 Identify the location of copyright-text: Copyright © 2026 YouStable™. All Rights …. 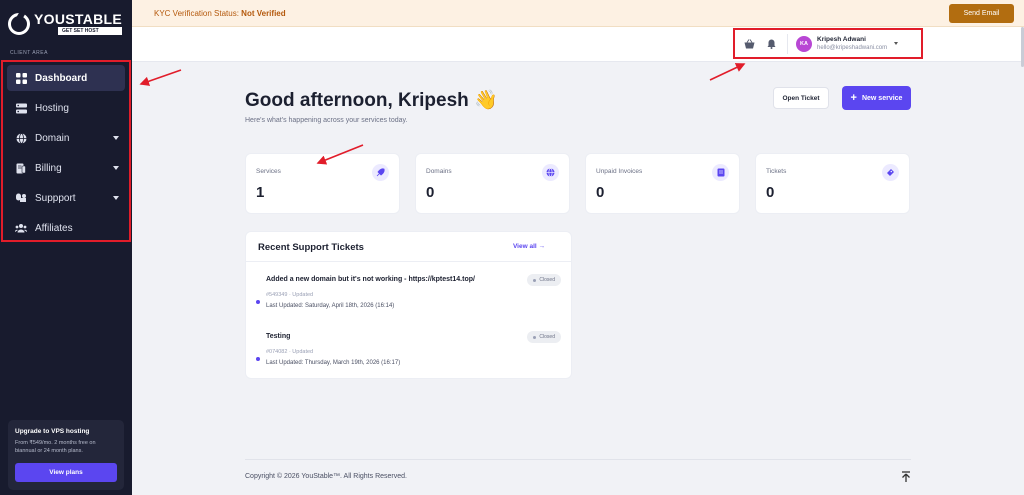
(326, 476).